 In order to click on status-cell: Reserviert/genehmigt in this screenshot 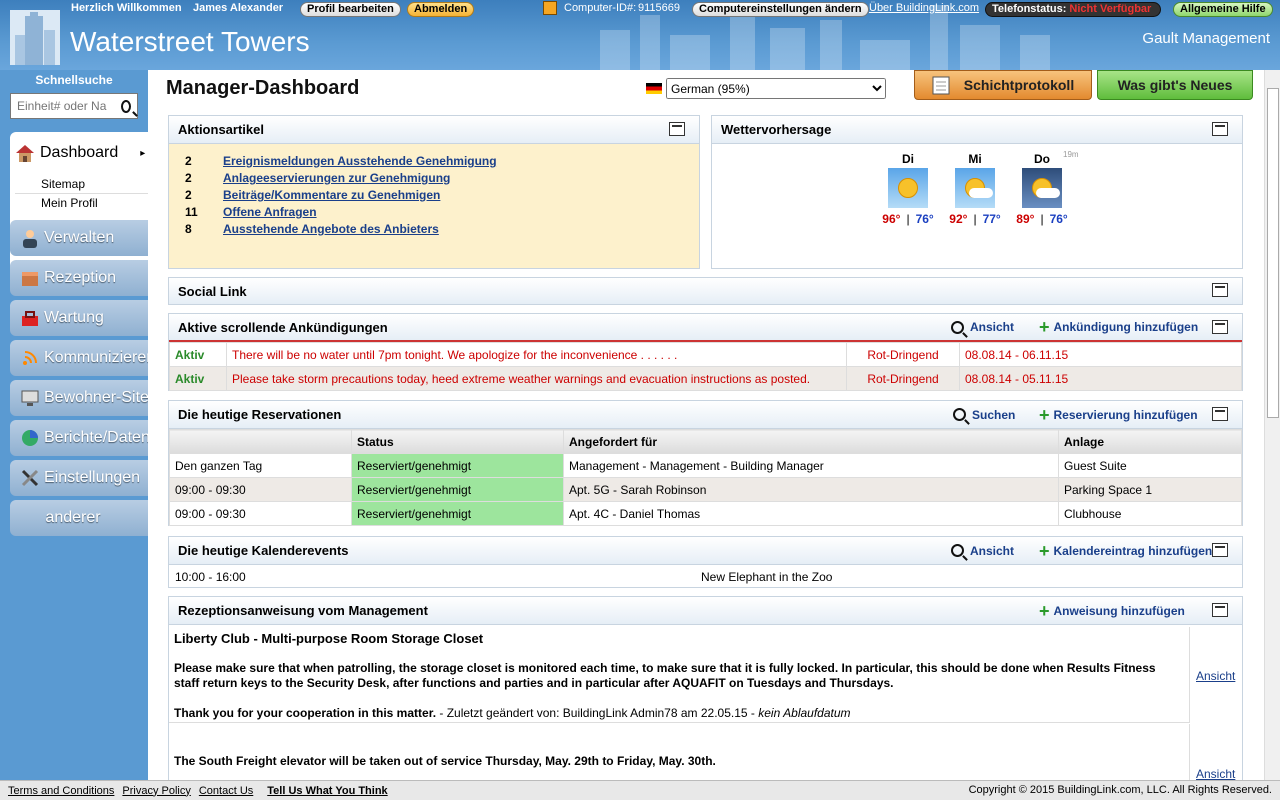, I will do `click(457, 489)`.